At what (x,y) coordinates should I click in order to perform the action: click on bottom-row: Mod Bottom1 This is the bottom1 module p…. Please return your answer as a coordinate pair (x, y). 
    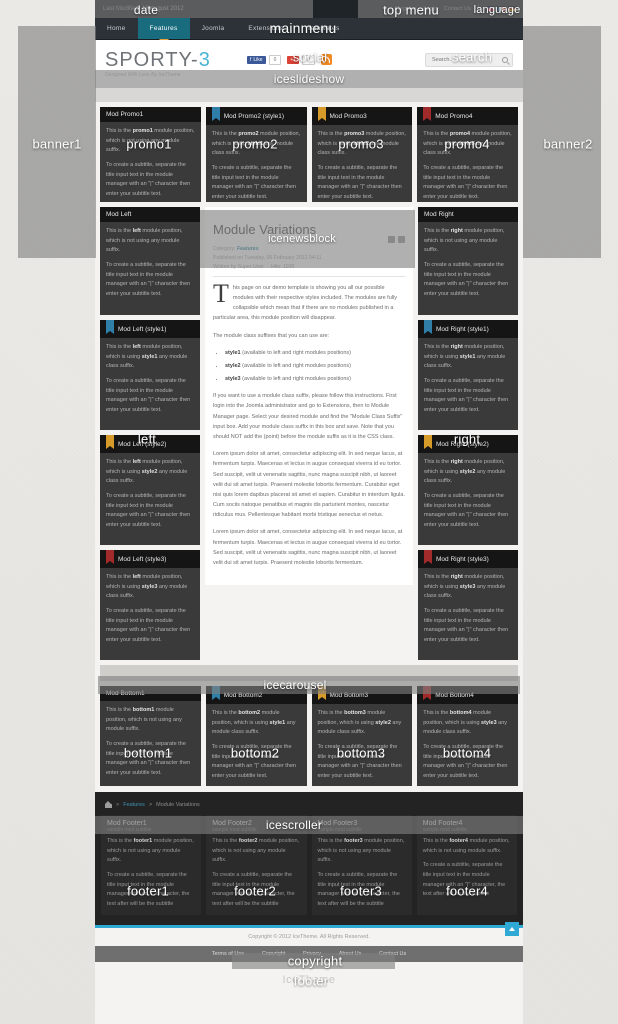
    Looking at the image, I should click on (309, 739).